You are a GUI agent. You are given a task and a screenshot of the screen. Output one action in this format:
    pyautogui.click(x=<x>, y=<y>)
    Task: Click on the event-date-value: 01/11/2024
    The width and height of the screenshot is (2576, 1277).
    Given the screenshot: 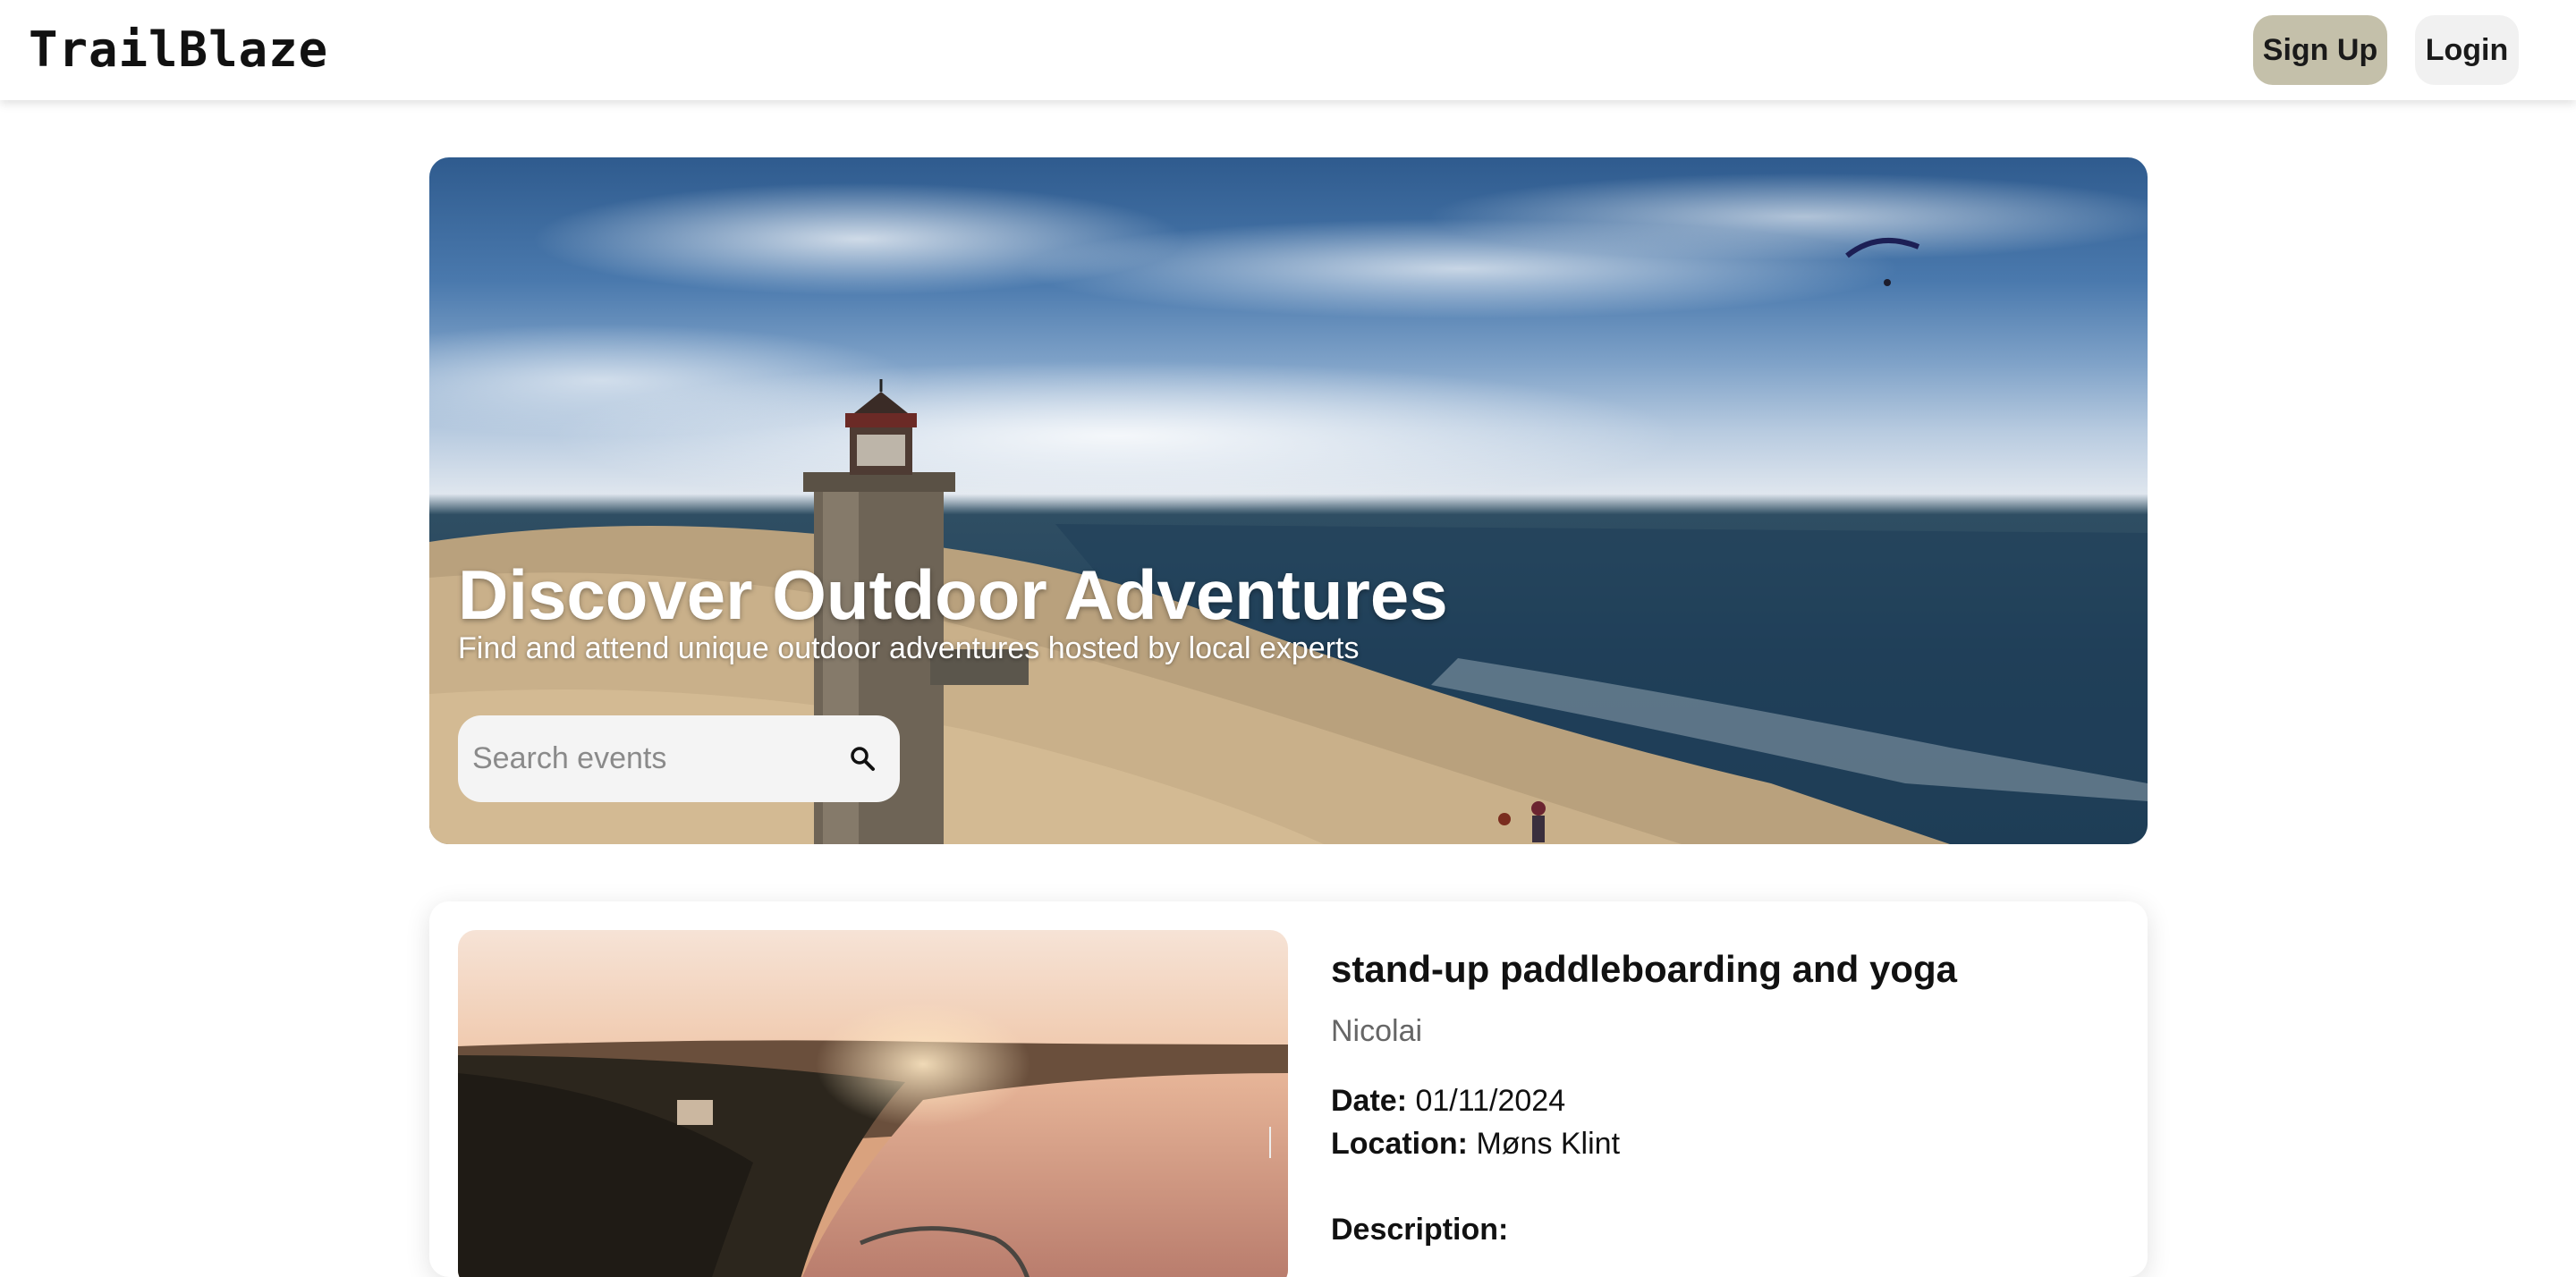 What is the action you would take?
    pyautogui.click(x=1490, y=1101)
    